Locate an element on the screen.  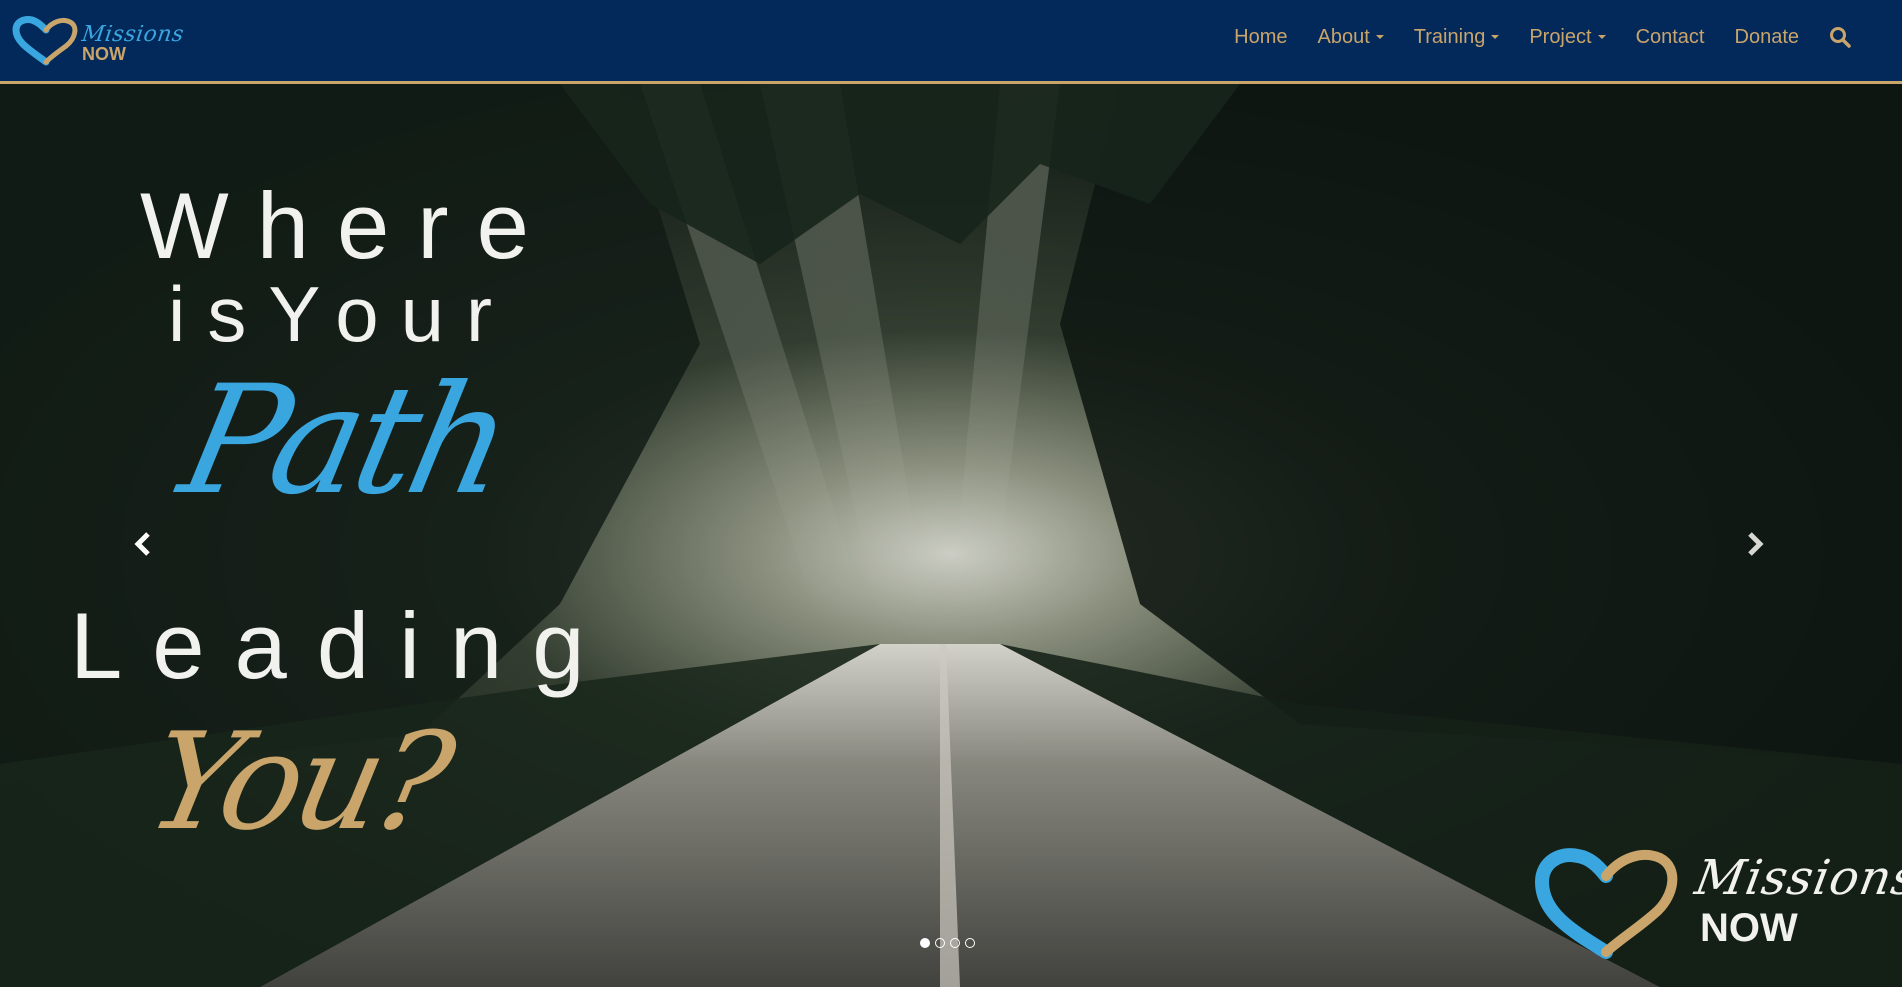
carousel-next-button is located at coordinates (1754, 544).